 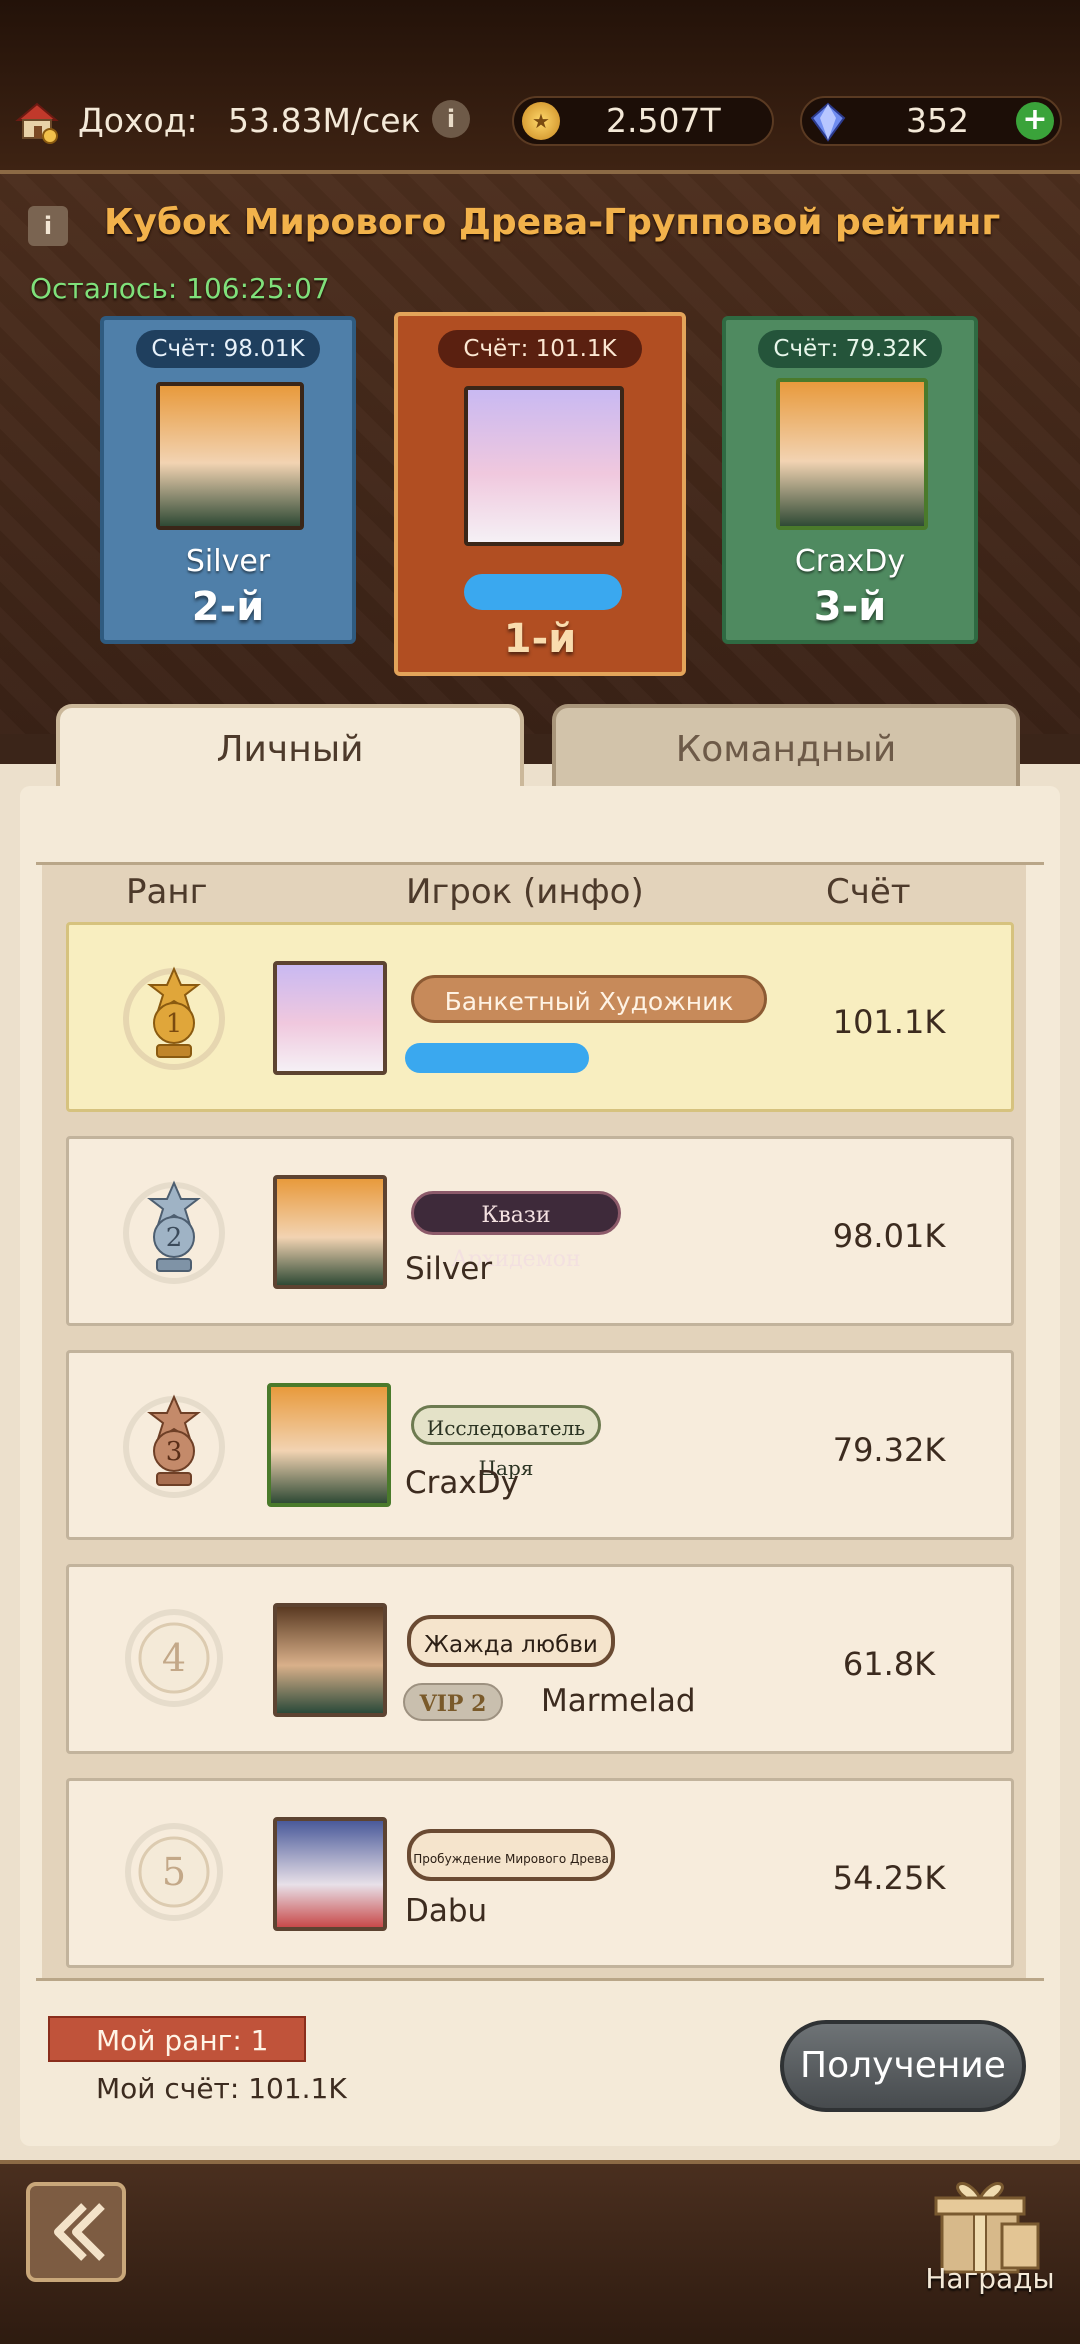 What do you see at coordinates (541, 121) in the screenshot?
I see `gold-coin-icon: ★` at bounding box center [541, 121].